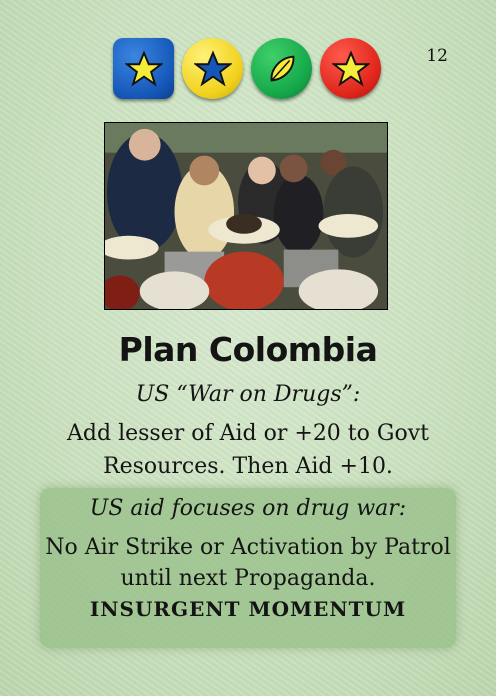 This screenshot has height=696, width=496. I want to click on event-heading: US “War on Drugs”:, so click(248, 394).